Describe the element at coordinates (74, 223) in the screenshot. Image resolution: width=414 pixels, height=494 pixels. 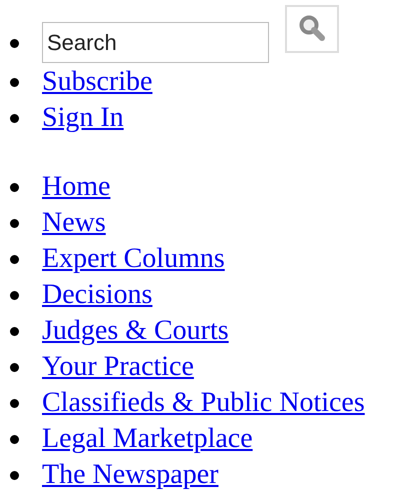
I see `nav-link: News` at that location.